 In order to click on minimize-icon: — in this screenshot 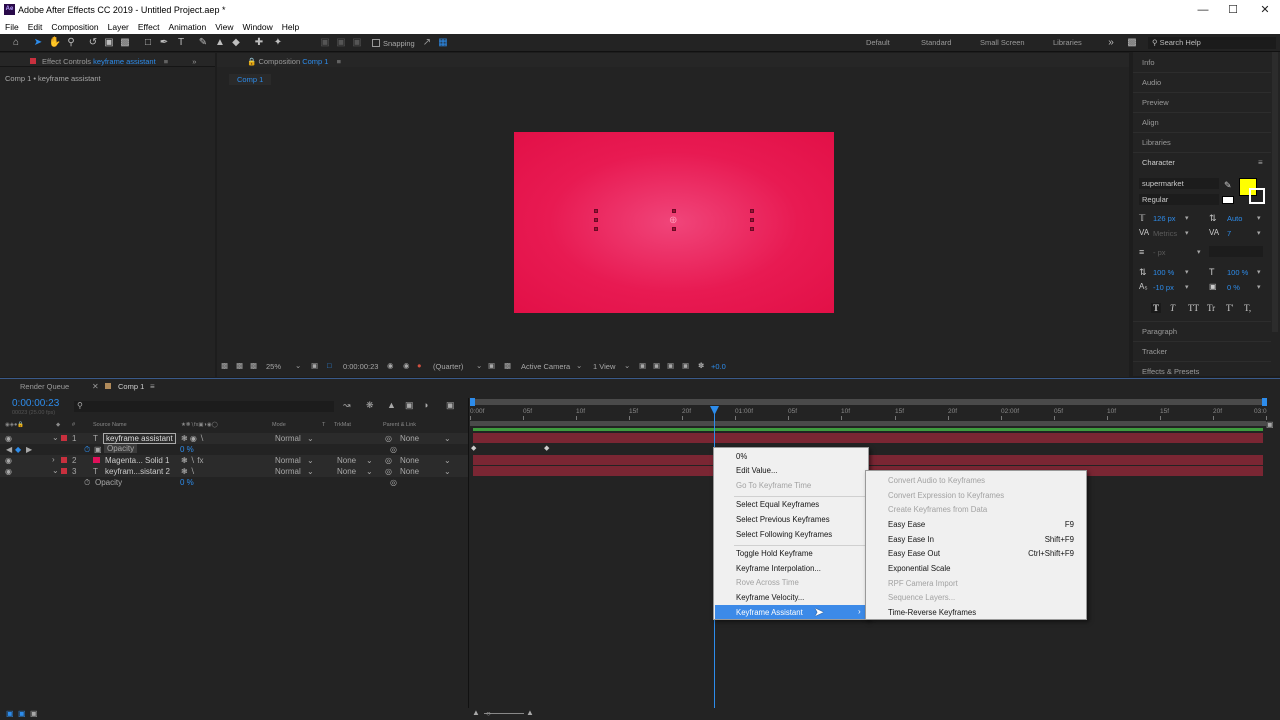, I will do `click(1203, 10)`.